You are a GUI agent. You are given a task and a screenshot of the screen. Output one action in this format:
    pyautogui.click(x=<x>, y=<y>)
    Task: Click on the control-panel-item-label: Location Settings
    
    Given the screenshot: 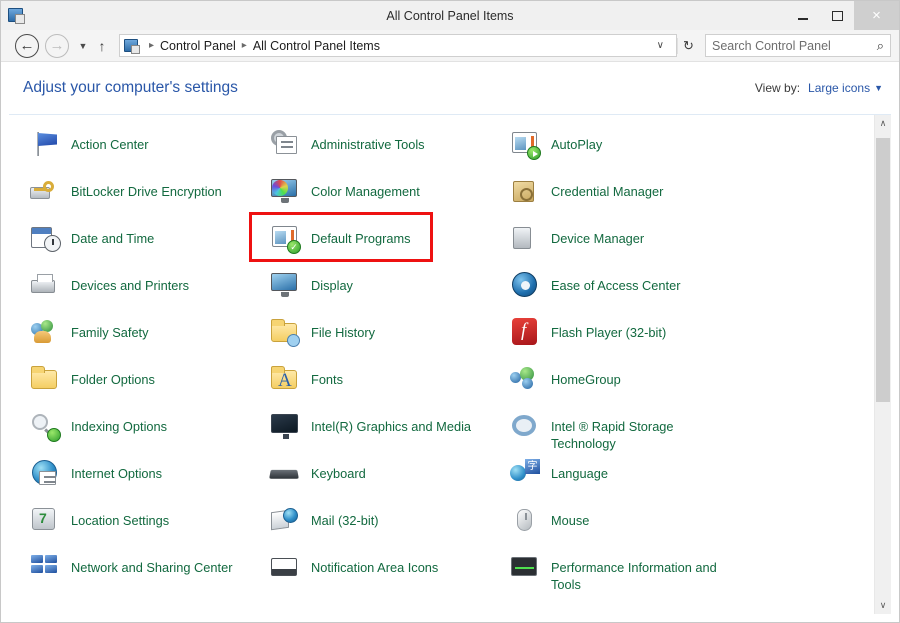 What is the action you would take?
    pyautogui.click(x=120, y=518)
    